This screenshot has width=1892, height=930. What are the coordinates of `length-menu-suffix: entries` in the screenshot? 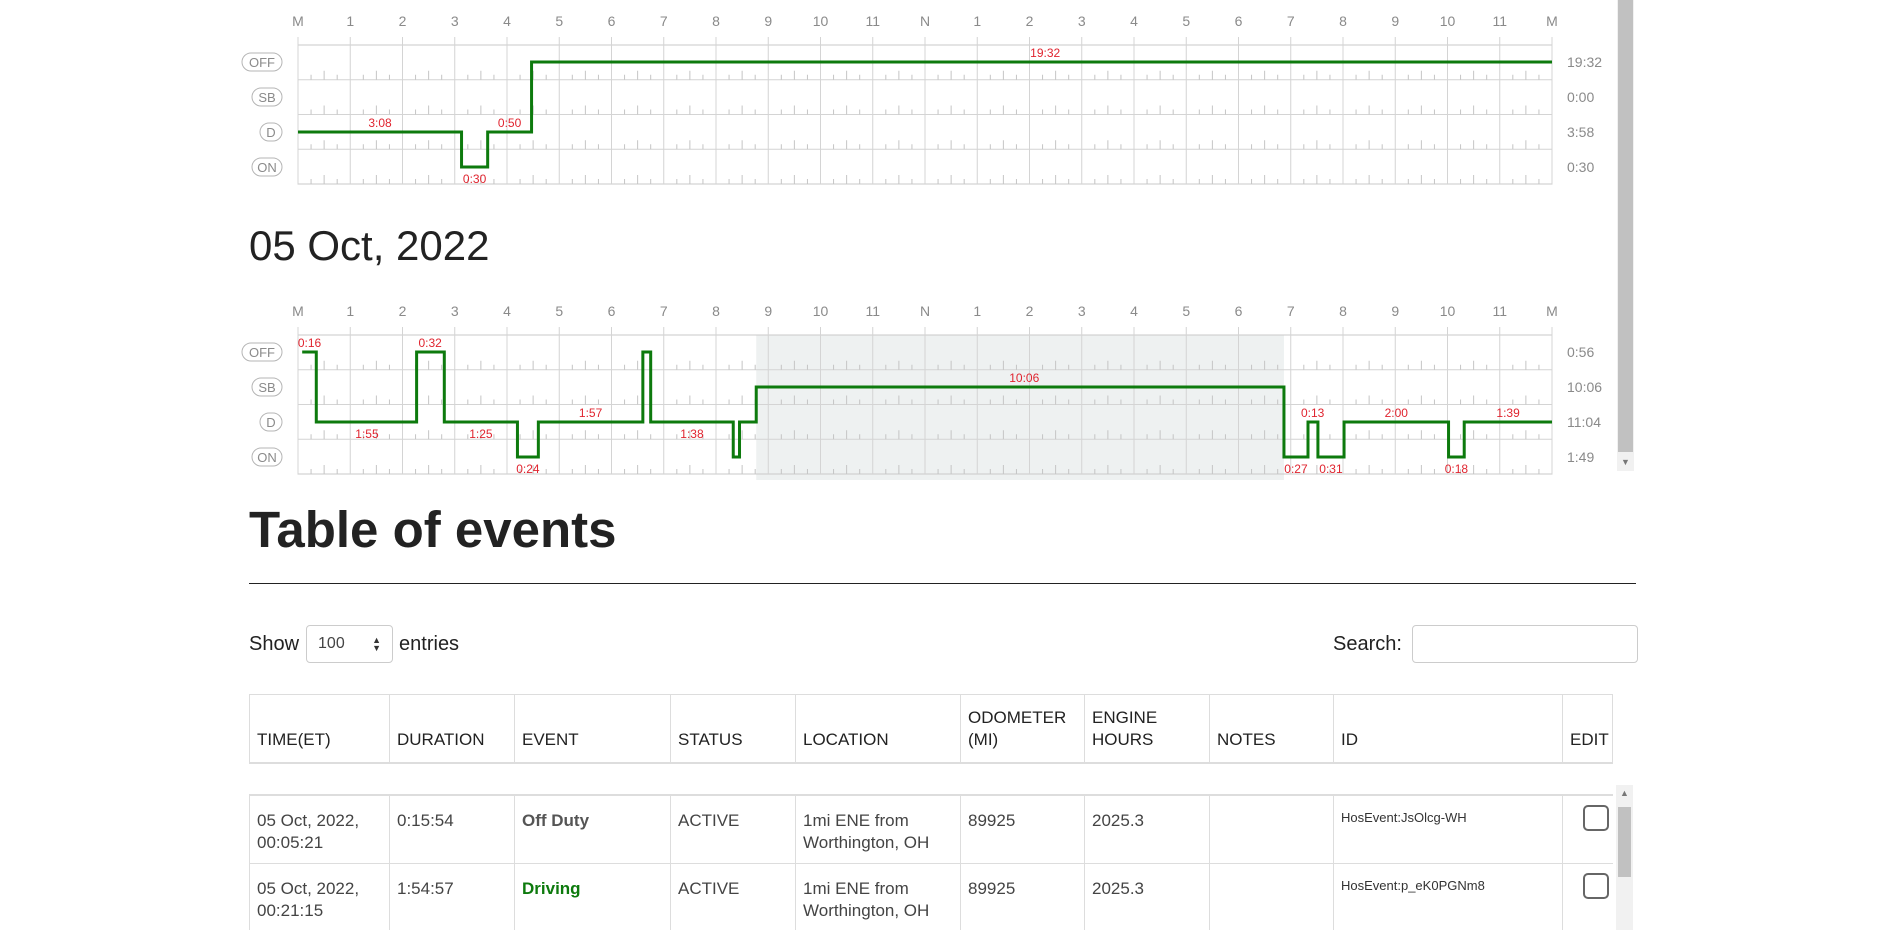 It's located at (429, 643).